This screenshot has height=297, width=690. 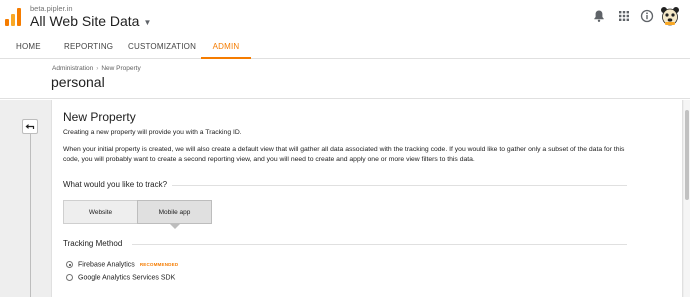 I want to click on method-option-ga-sdk: Google Analytics Services SDK, so click(x=120, y=279).